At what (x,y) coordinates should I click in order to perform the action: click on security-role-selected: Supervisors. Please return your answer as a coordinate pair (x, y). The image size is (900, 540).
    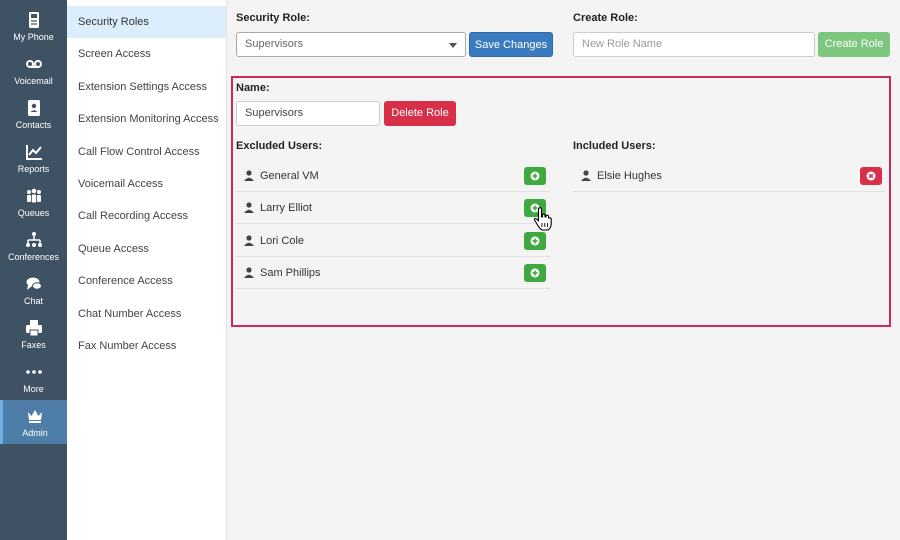
    Looking at the image, I should click on (274, 44).